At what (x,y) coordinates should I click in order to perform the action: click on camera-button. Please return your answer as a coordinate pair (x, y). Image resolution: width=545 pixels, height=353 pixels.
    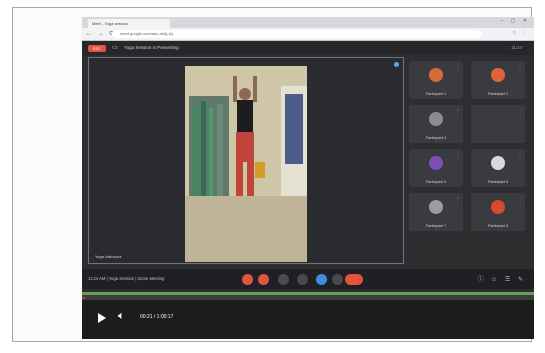
    Looking at the image, I should click on (263, 279).